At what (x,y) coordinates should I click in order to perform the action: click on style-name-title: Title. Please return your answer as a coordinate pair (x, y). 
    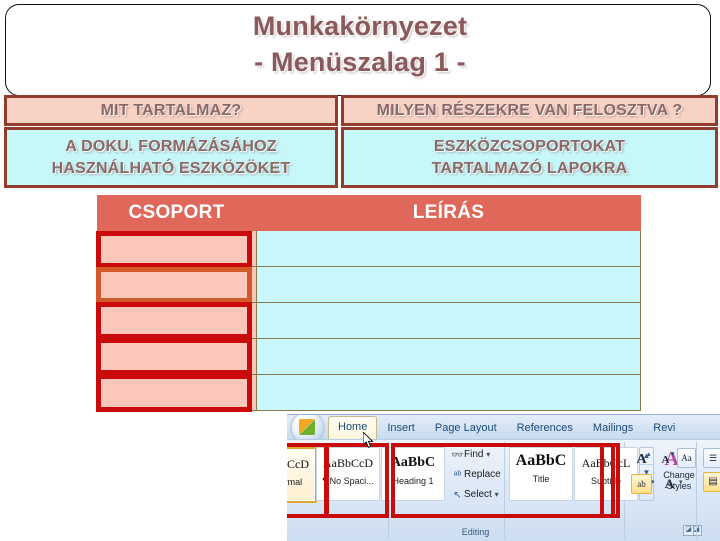
    Looking at the image, I should click on (541, 479).